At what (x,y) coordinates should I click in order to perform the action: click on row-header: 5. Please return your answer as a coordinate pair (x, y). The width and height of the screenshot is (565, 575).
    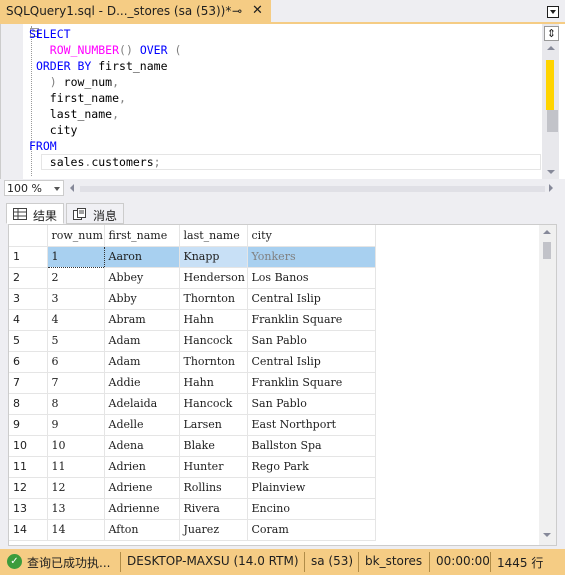
    Looking at the image, I should click on (28, 341).